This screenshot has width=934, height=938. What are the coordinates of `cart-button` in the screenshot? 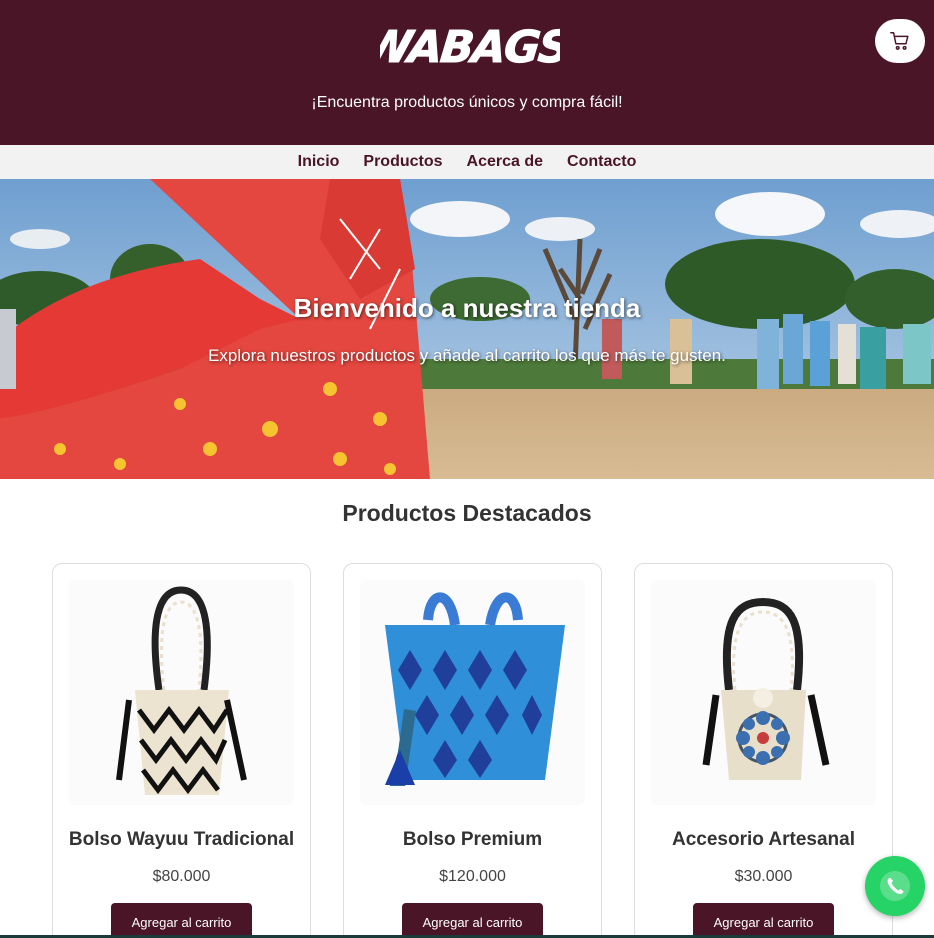 It's located at (900, 41).